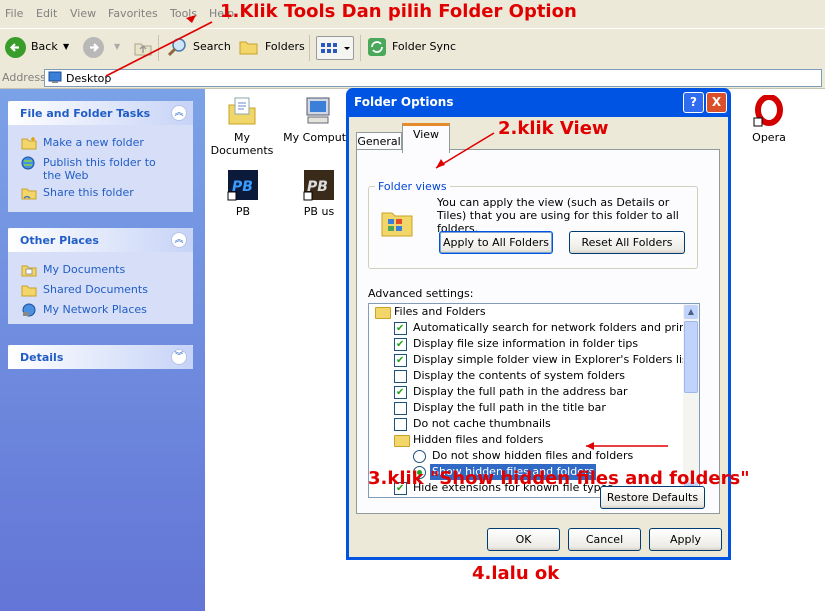 The height and width of the screenshot is (611, 825). What do you see at coordinates (496, 242) in the screenshot?
I see `apply-to-all-folders-button: Apply to All Folders` at bounding box center [496, 242].